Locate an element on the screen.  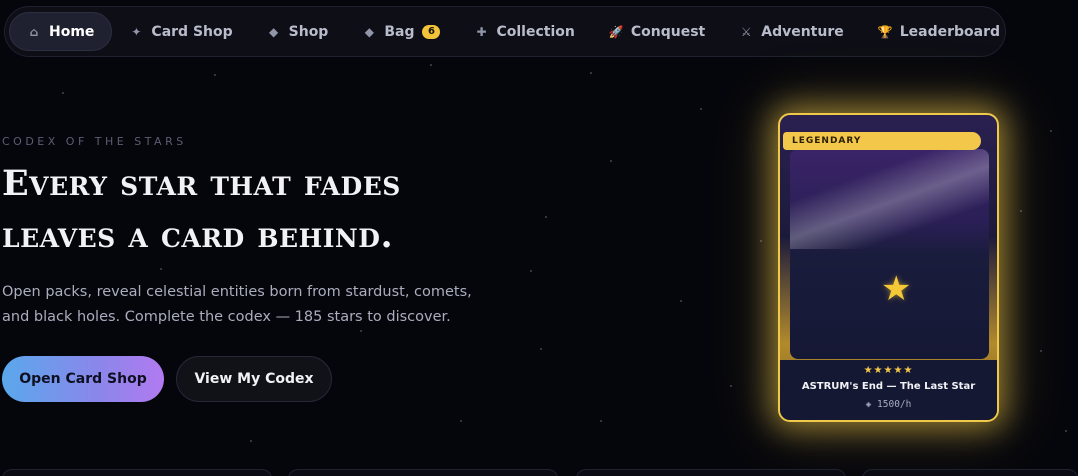
trophy-icon: 🏆 is located at coordinates (885, 31).